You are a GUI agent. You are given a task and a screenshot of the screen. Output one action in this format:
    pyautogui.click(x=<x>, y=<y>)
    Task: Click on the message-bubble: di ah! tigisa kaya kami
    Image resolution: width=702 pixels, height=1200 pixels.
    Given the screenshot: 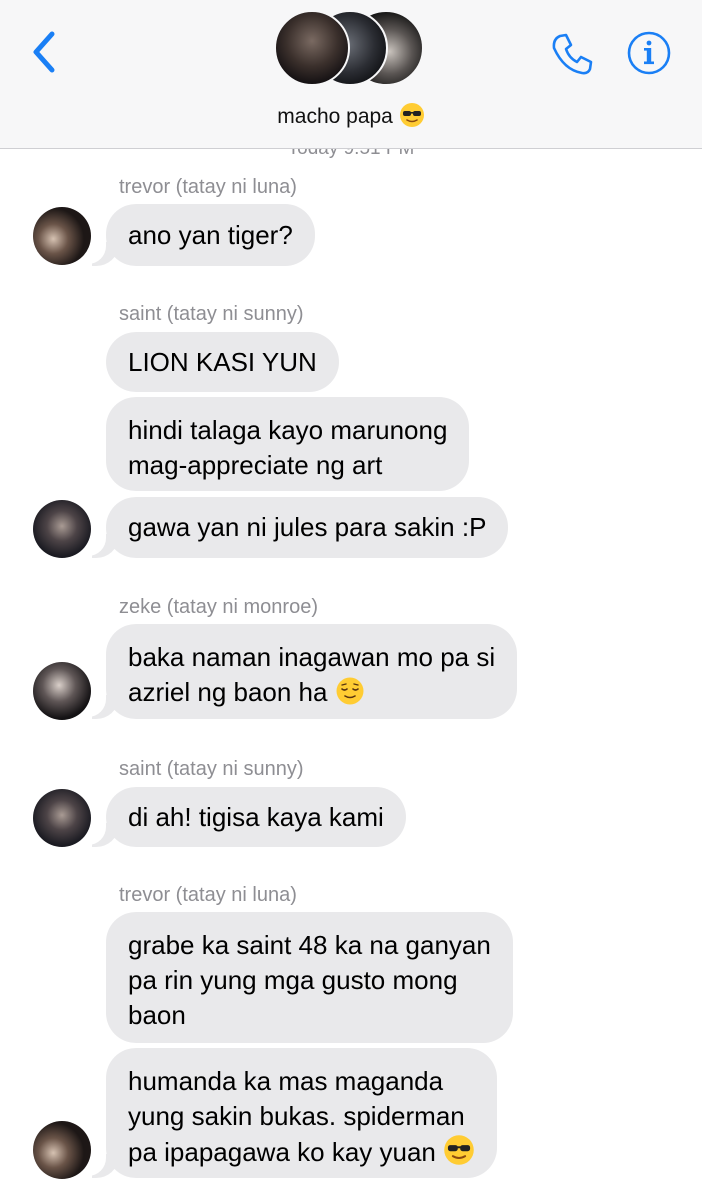 What is the action you would take?
    pyautogui.click(x=256, y=817)
    